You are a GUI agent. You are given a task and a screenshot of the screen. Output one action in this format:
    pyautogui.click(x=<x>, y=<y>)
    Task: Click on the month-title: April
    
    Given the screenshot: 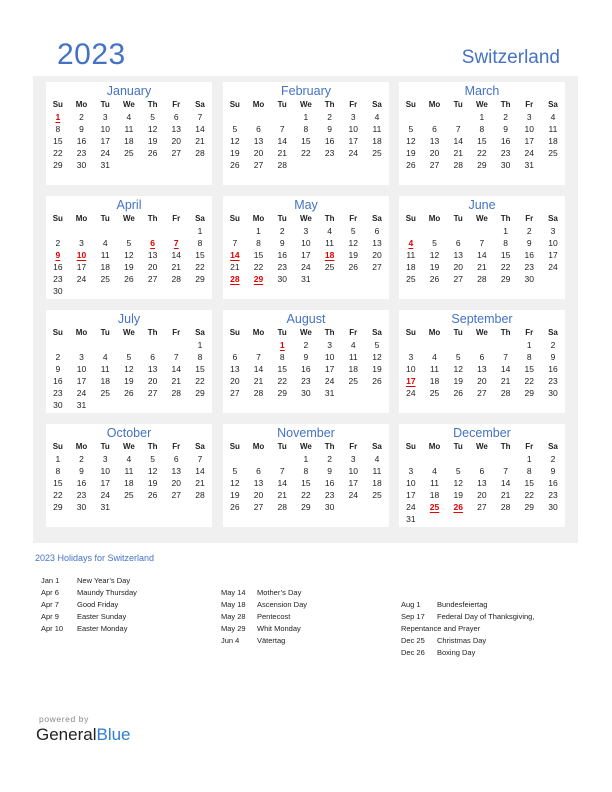 What is the action you would take?
    pyautogui.click(x=129, y=205)
    